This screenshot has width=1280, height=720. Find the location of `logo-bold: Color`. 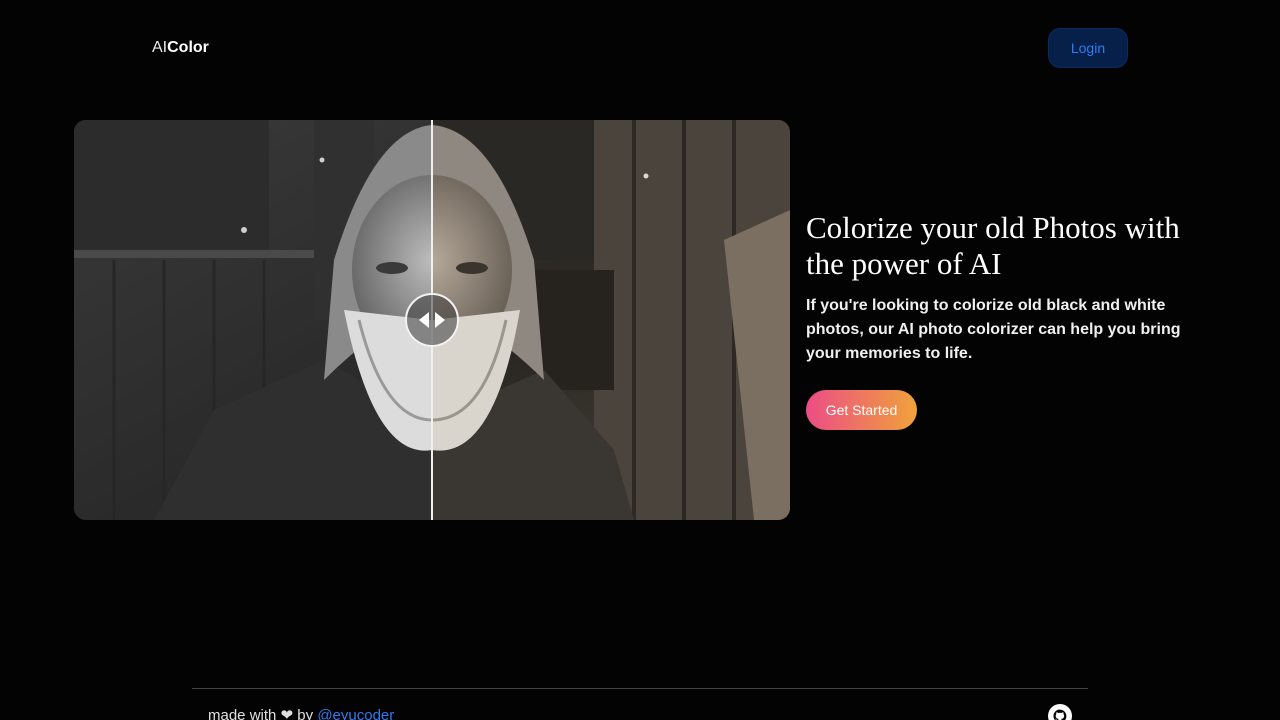

logo-bold: Color is located at coordinates (188, 47).